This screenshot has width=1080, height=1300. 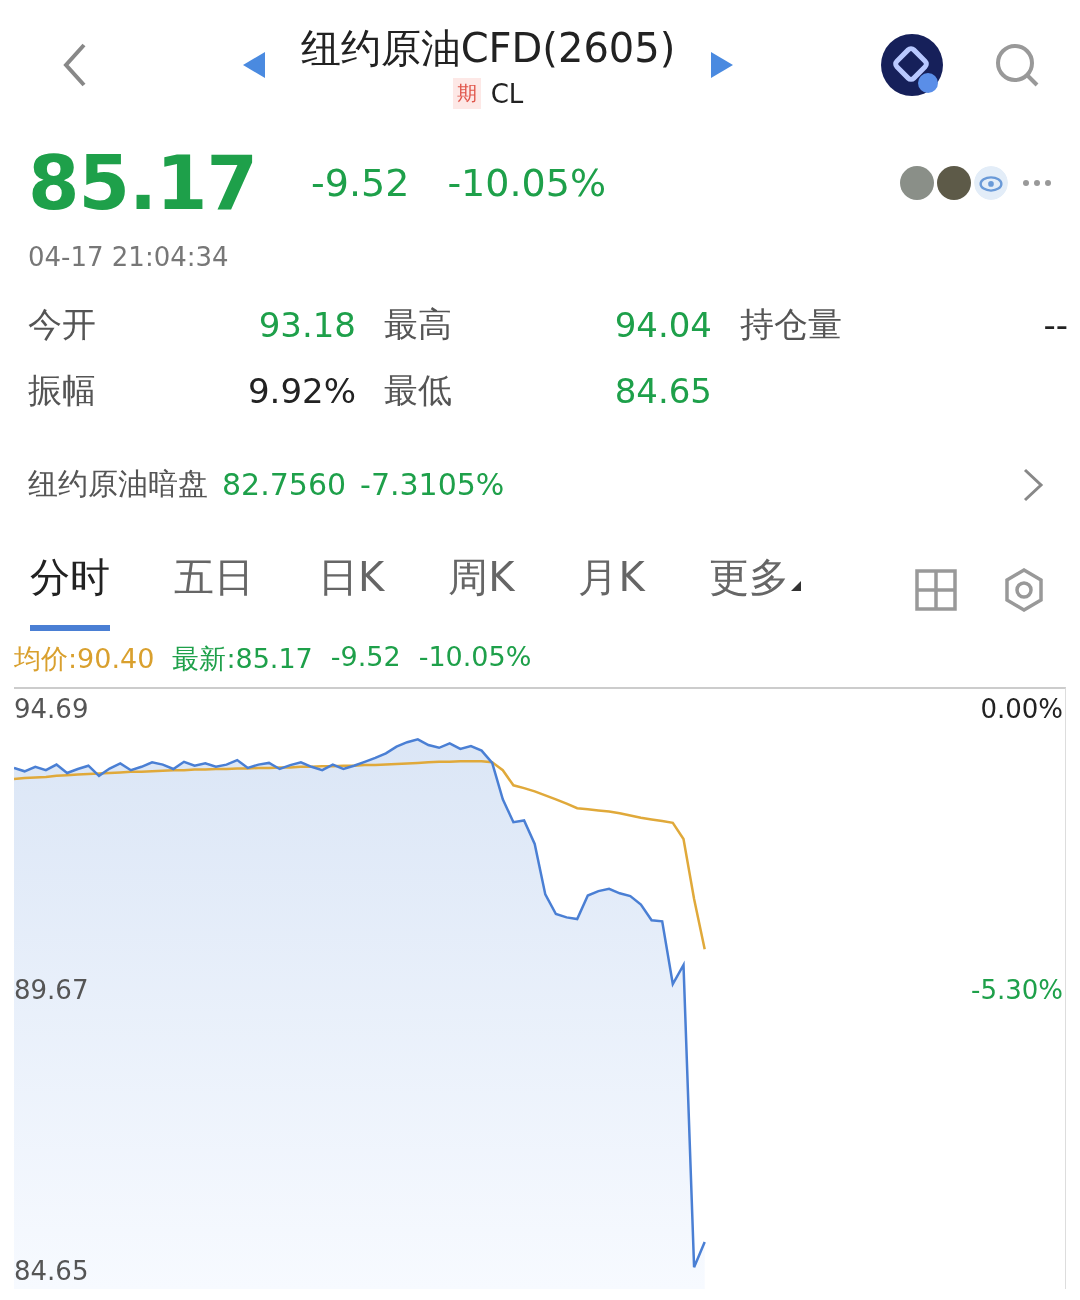 What do you see at coordinates (70, 590) in the screenshot?
I see `chart-tab: 分时` at bounding box center [70, 590].